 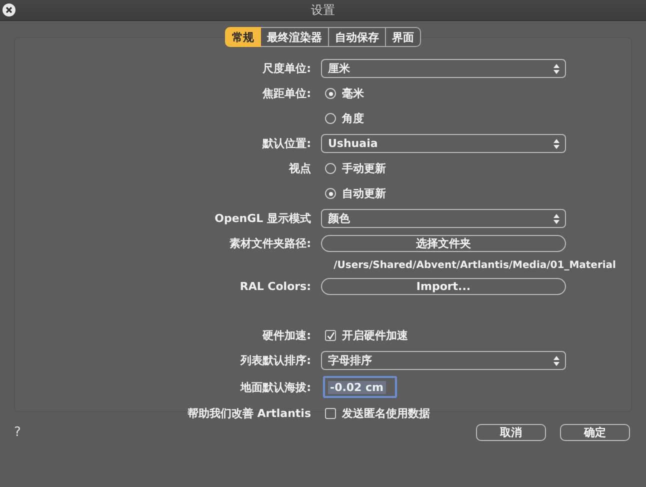 What do you see at coordinates (511, 432) in the screenshot?
I see `dialog-button: 取消` at bounding box center [511, 432].